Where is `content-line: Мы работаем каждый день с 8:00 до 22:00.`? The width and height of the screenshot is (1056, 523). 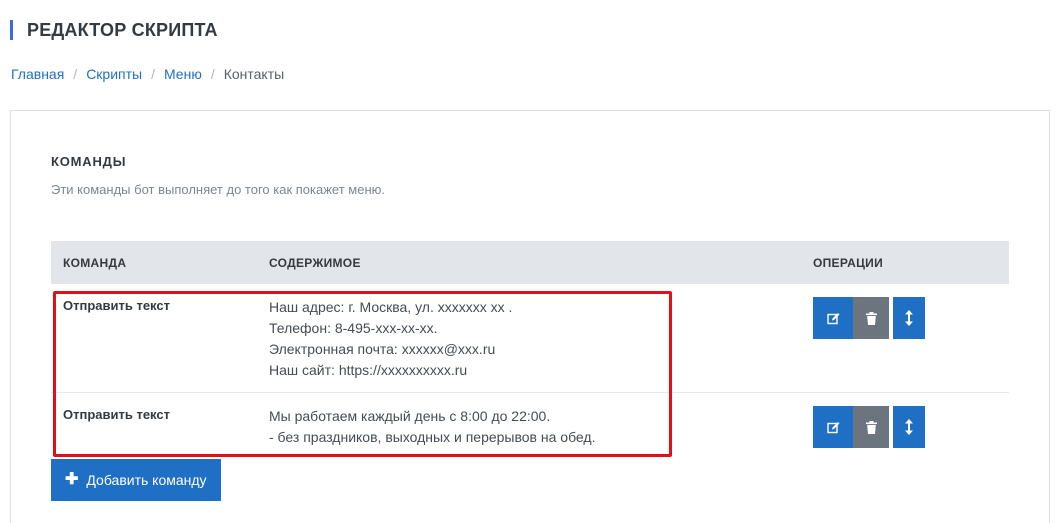
content-line: Мы работаем каждый день с 8:00 до 22:00. is located at coordinates (410, 416).